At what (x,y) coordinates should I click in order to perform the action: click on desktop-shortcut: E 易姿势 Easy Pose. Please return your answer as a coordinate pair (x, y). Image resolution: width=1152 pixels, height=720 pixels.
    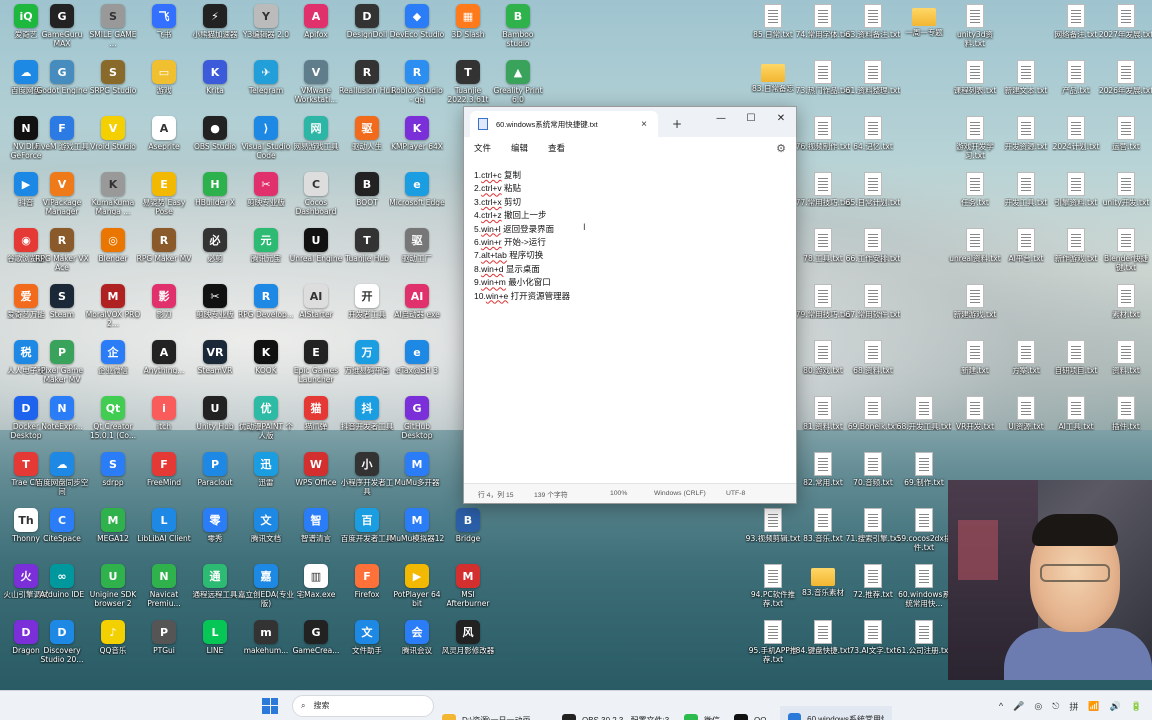
    Looking at the image, I should click on (164, 200).